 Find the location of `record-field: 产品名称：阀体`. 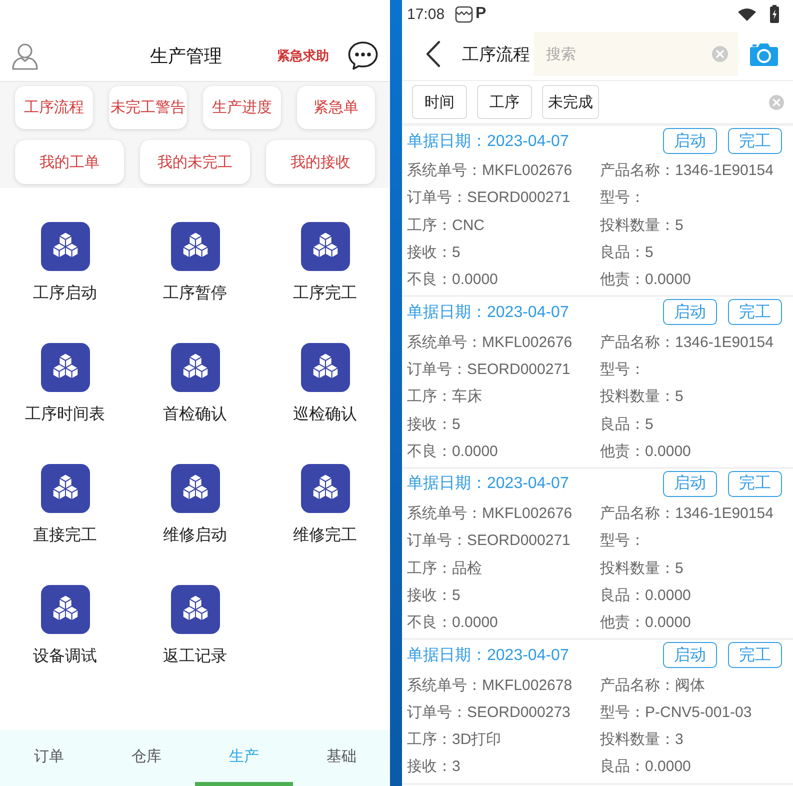

record-field: 产品名称：阀体 is located at coordinates (652, 685).